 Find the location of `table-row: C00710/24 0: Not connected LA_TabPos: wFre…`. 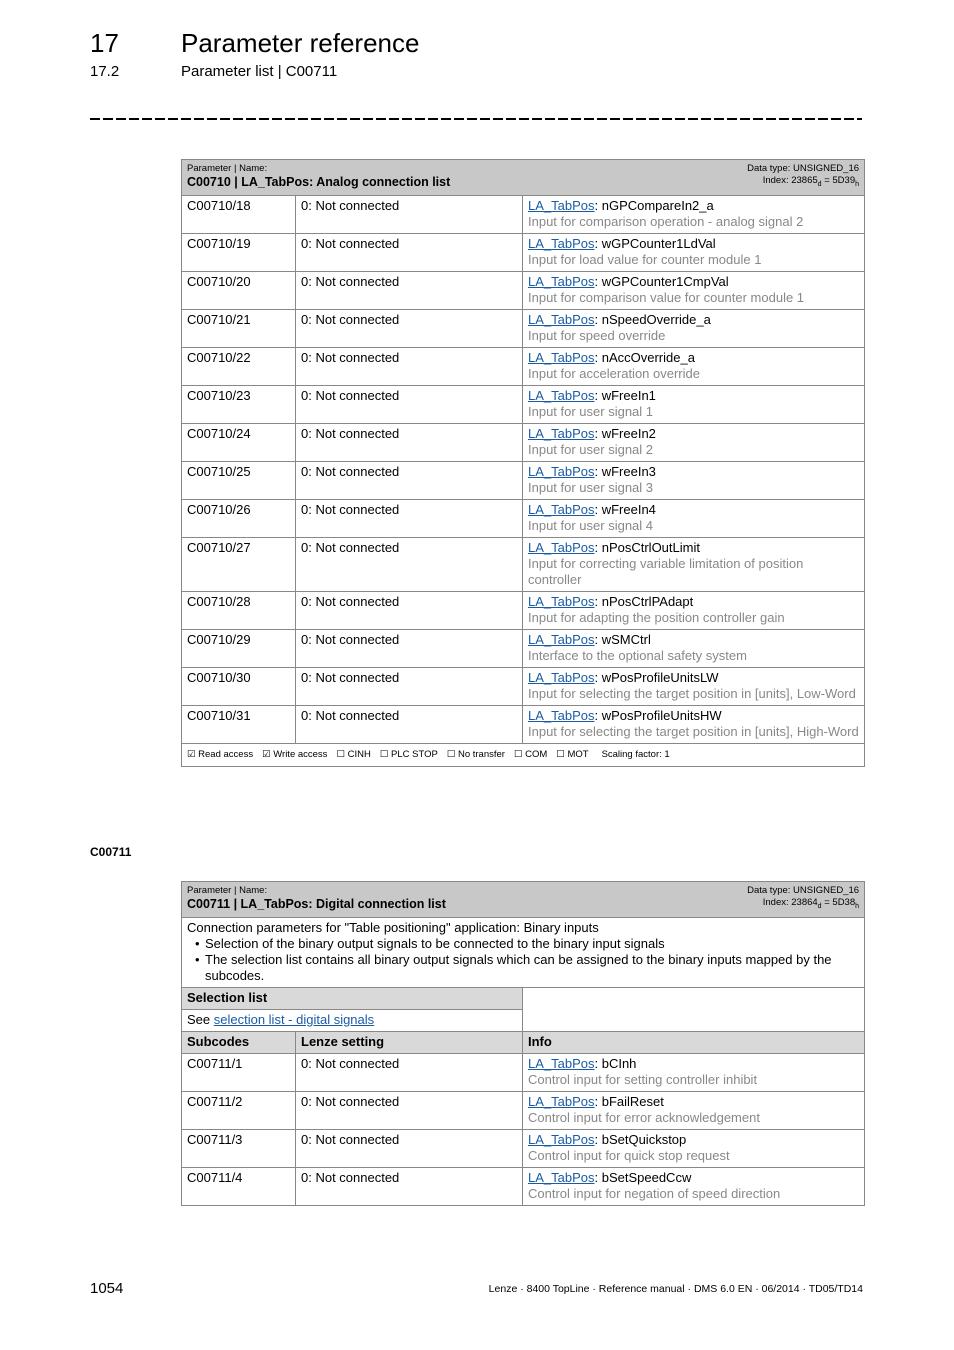

table-row: C00710/24 0: Not connected LA_TabPos: wFre… is located at coordinates (523, 442).